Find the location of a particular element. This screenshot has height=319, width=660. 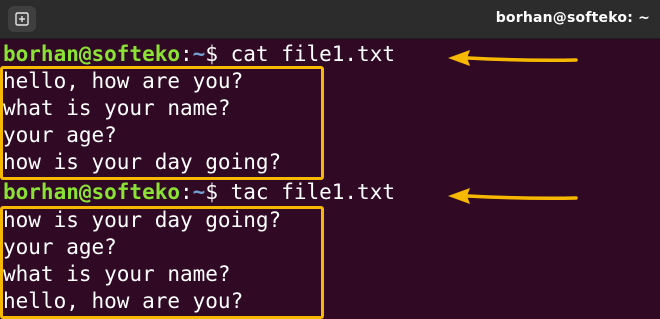

command-text: cat file1.txt is located at coordinates (312, 54).